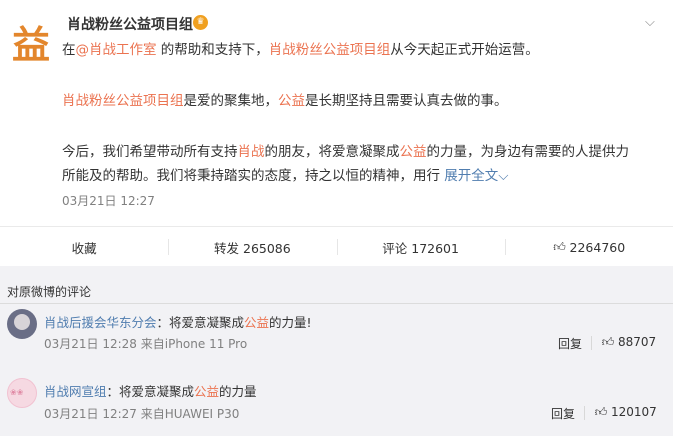 The width and height of the screenshot is (673, 436). I want to click on post-username: 肖战粉丝公益项目组, so click(130, 24).